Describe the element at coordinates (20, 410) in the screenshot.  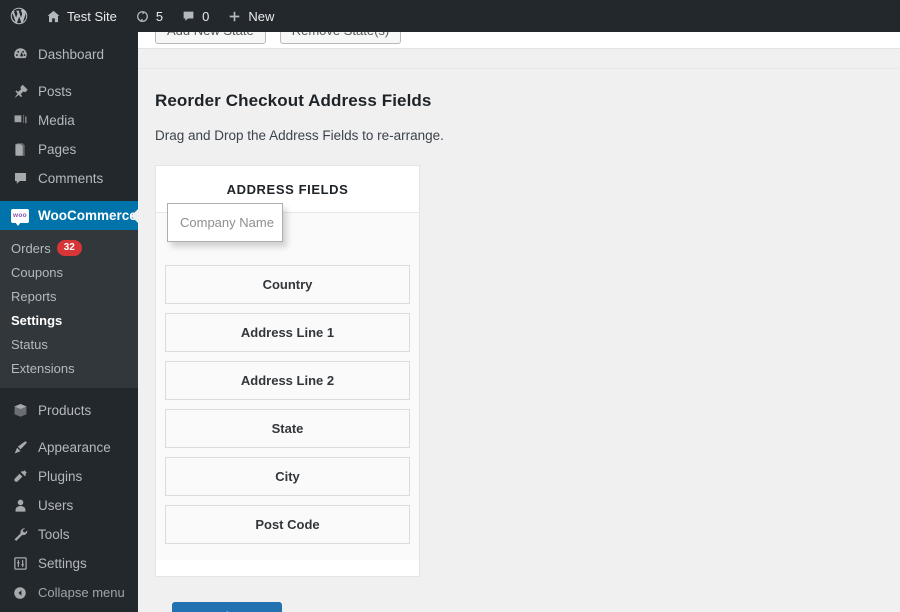
I see `products-box-icon` at that location.